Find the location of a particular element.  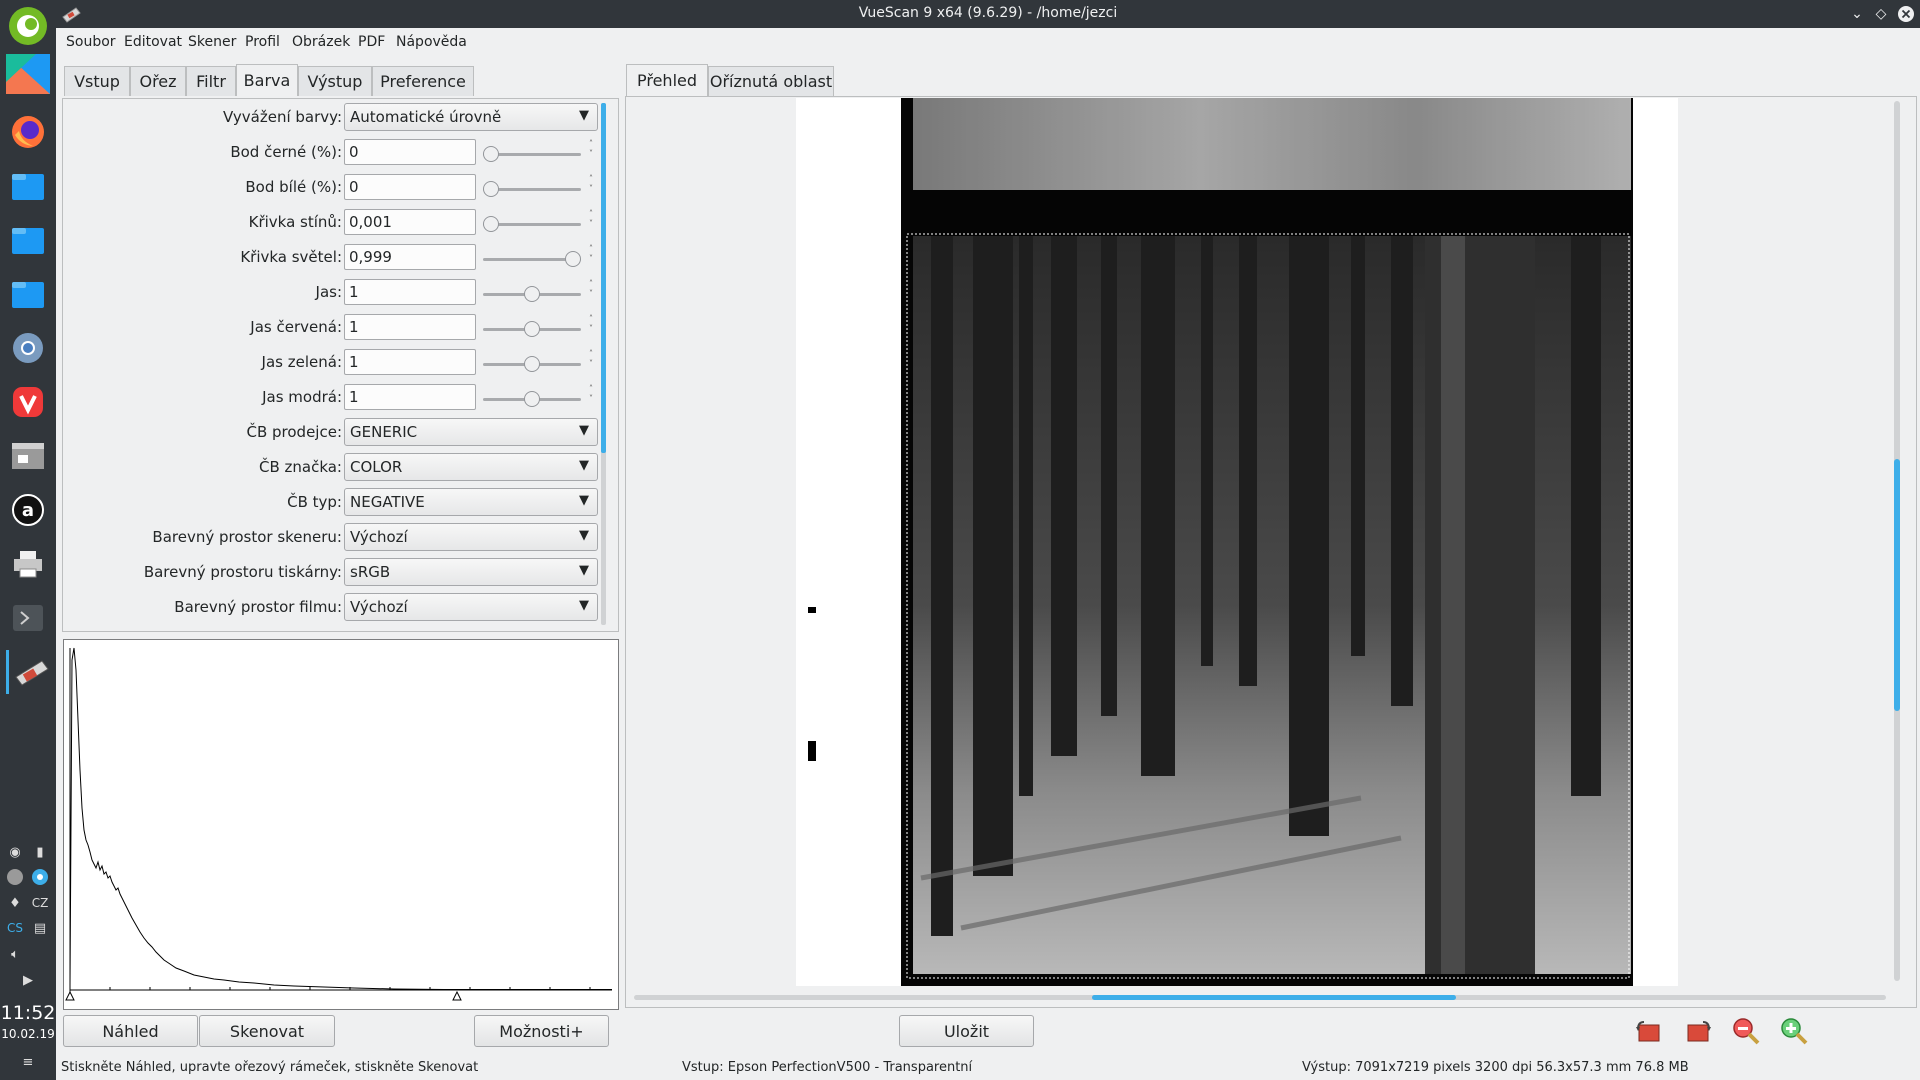

menu-soubor: Soubor is located at coordinates (91, 42).